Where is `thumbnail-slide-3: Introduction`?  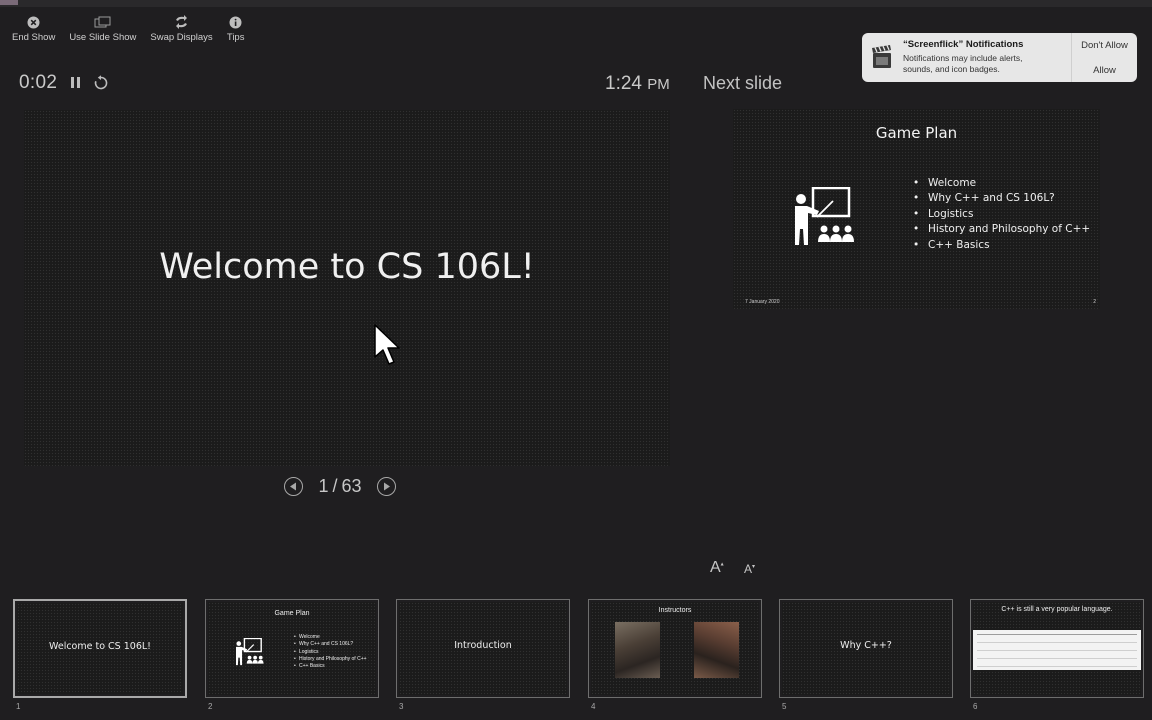 thumbnail-slide-3: Introduction is located at coordinates (483, 648).